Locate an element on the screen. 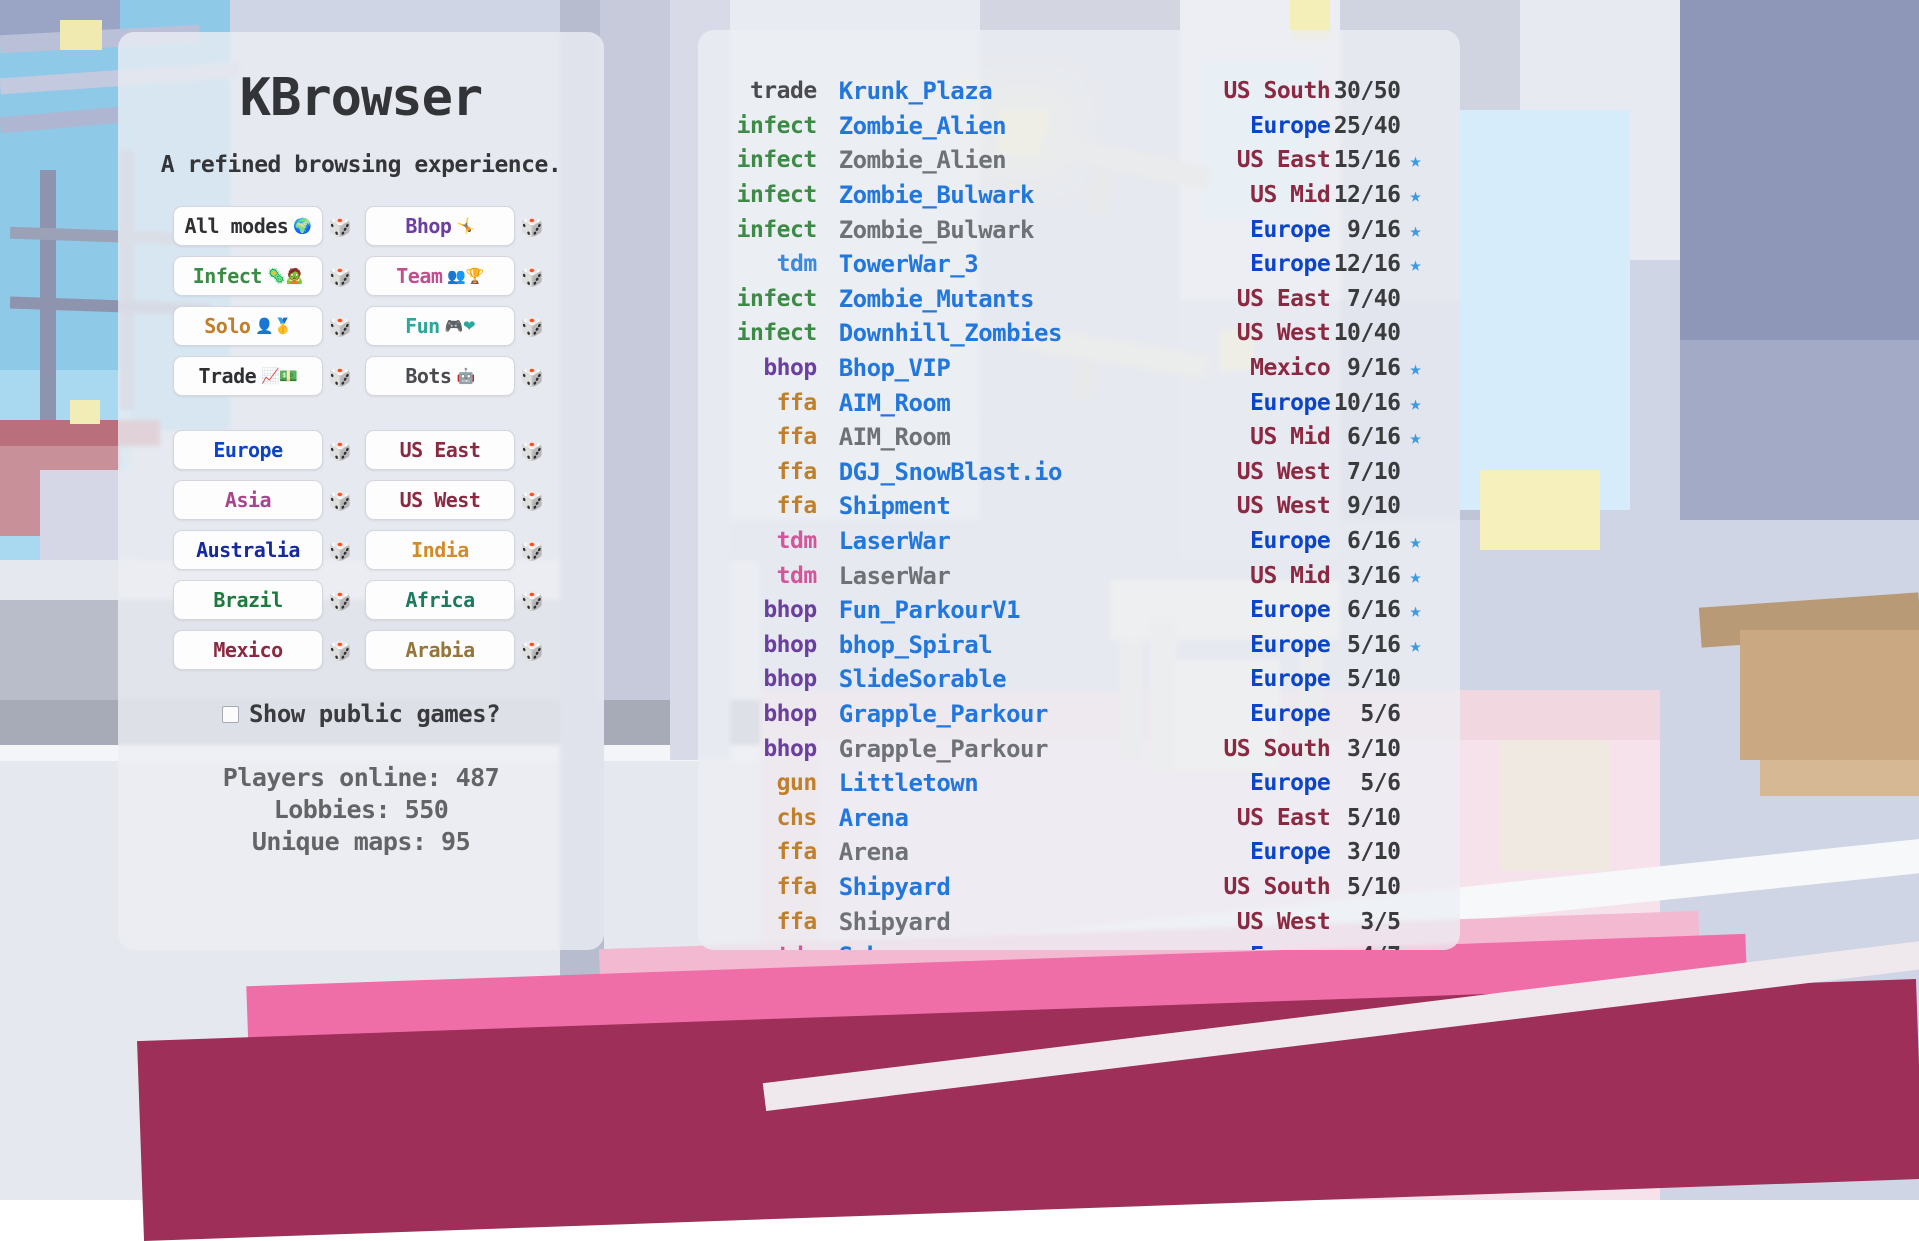 The image size is (1919, 1241). window-sky-right is located at coordinates (1545, 310).